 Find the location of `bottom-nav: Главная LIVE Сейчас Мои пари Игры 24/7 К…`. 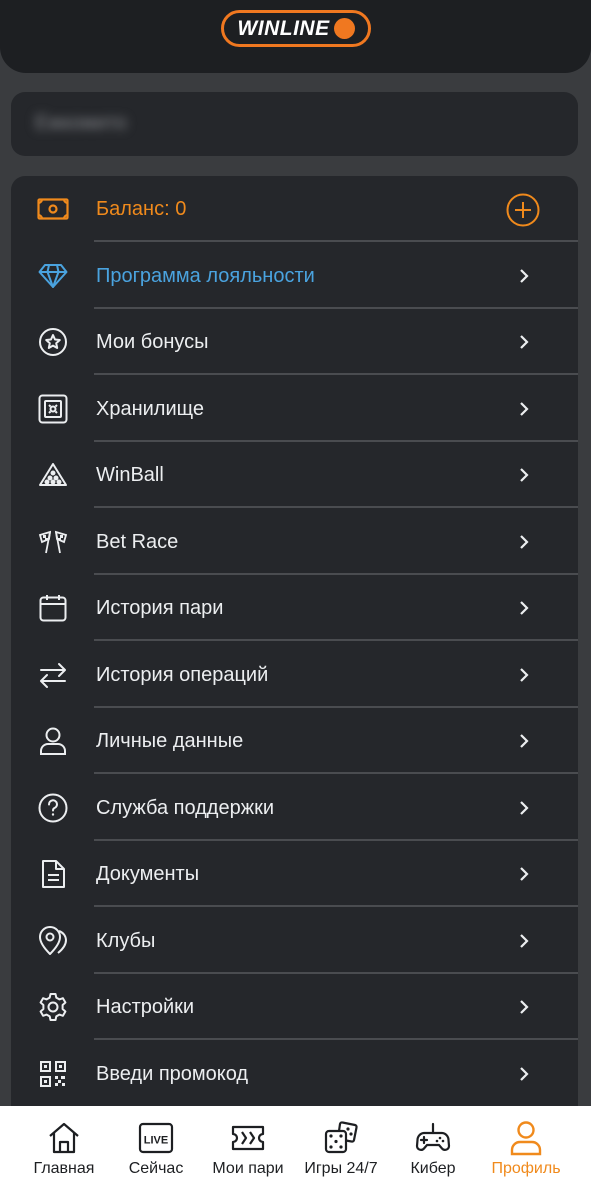

bottom-nav: Главная LIVE Сейчас Мои пари Игры 24/7 К… is located at coordinates (295, 1148).